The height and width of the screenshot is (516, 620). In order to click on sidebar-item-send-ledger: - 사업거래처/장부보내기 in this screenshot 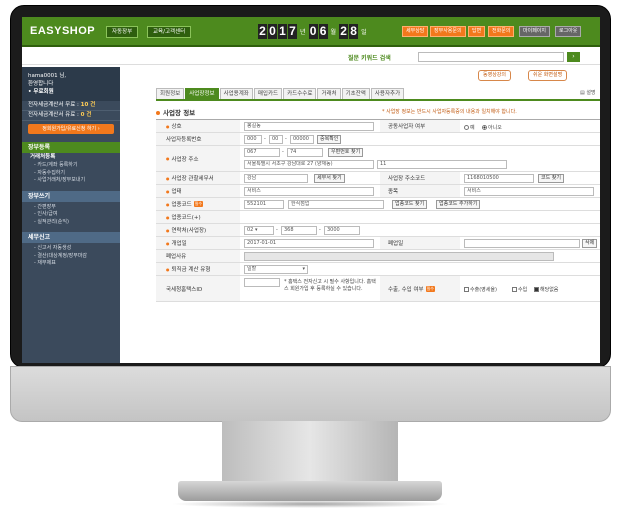, I will do `click(71, 181)`.